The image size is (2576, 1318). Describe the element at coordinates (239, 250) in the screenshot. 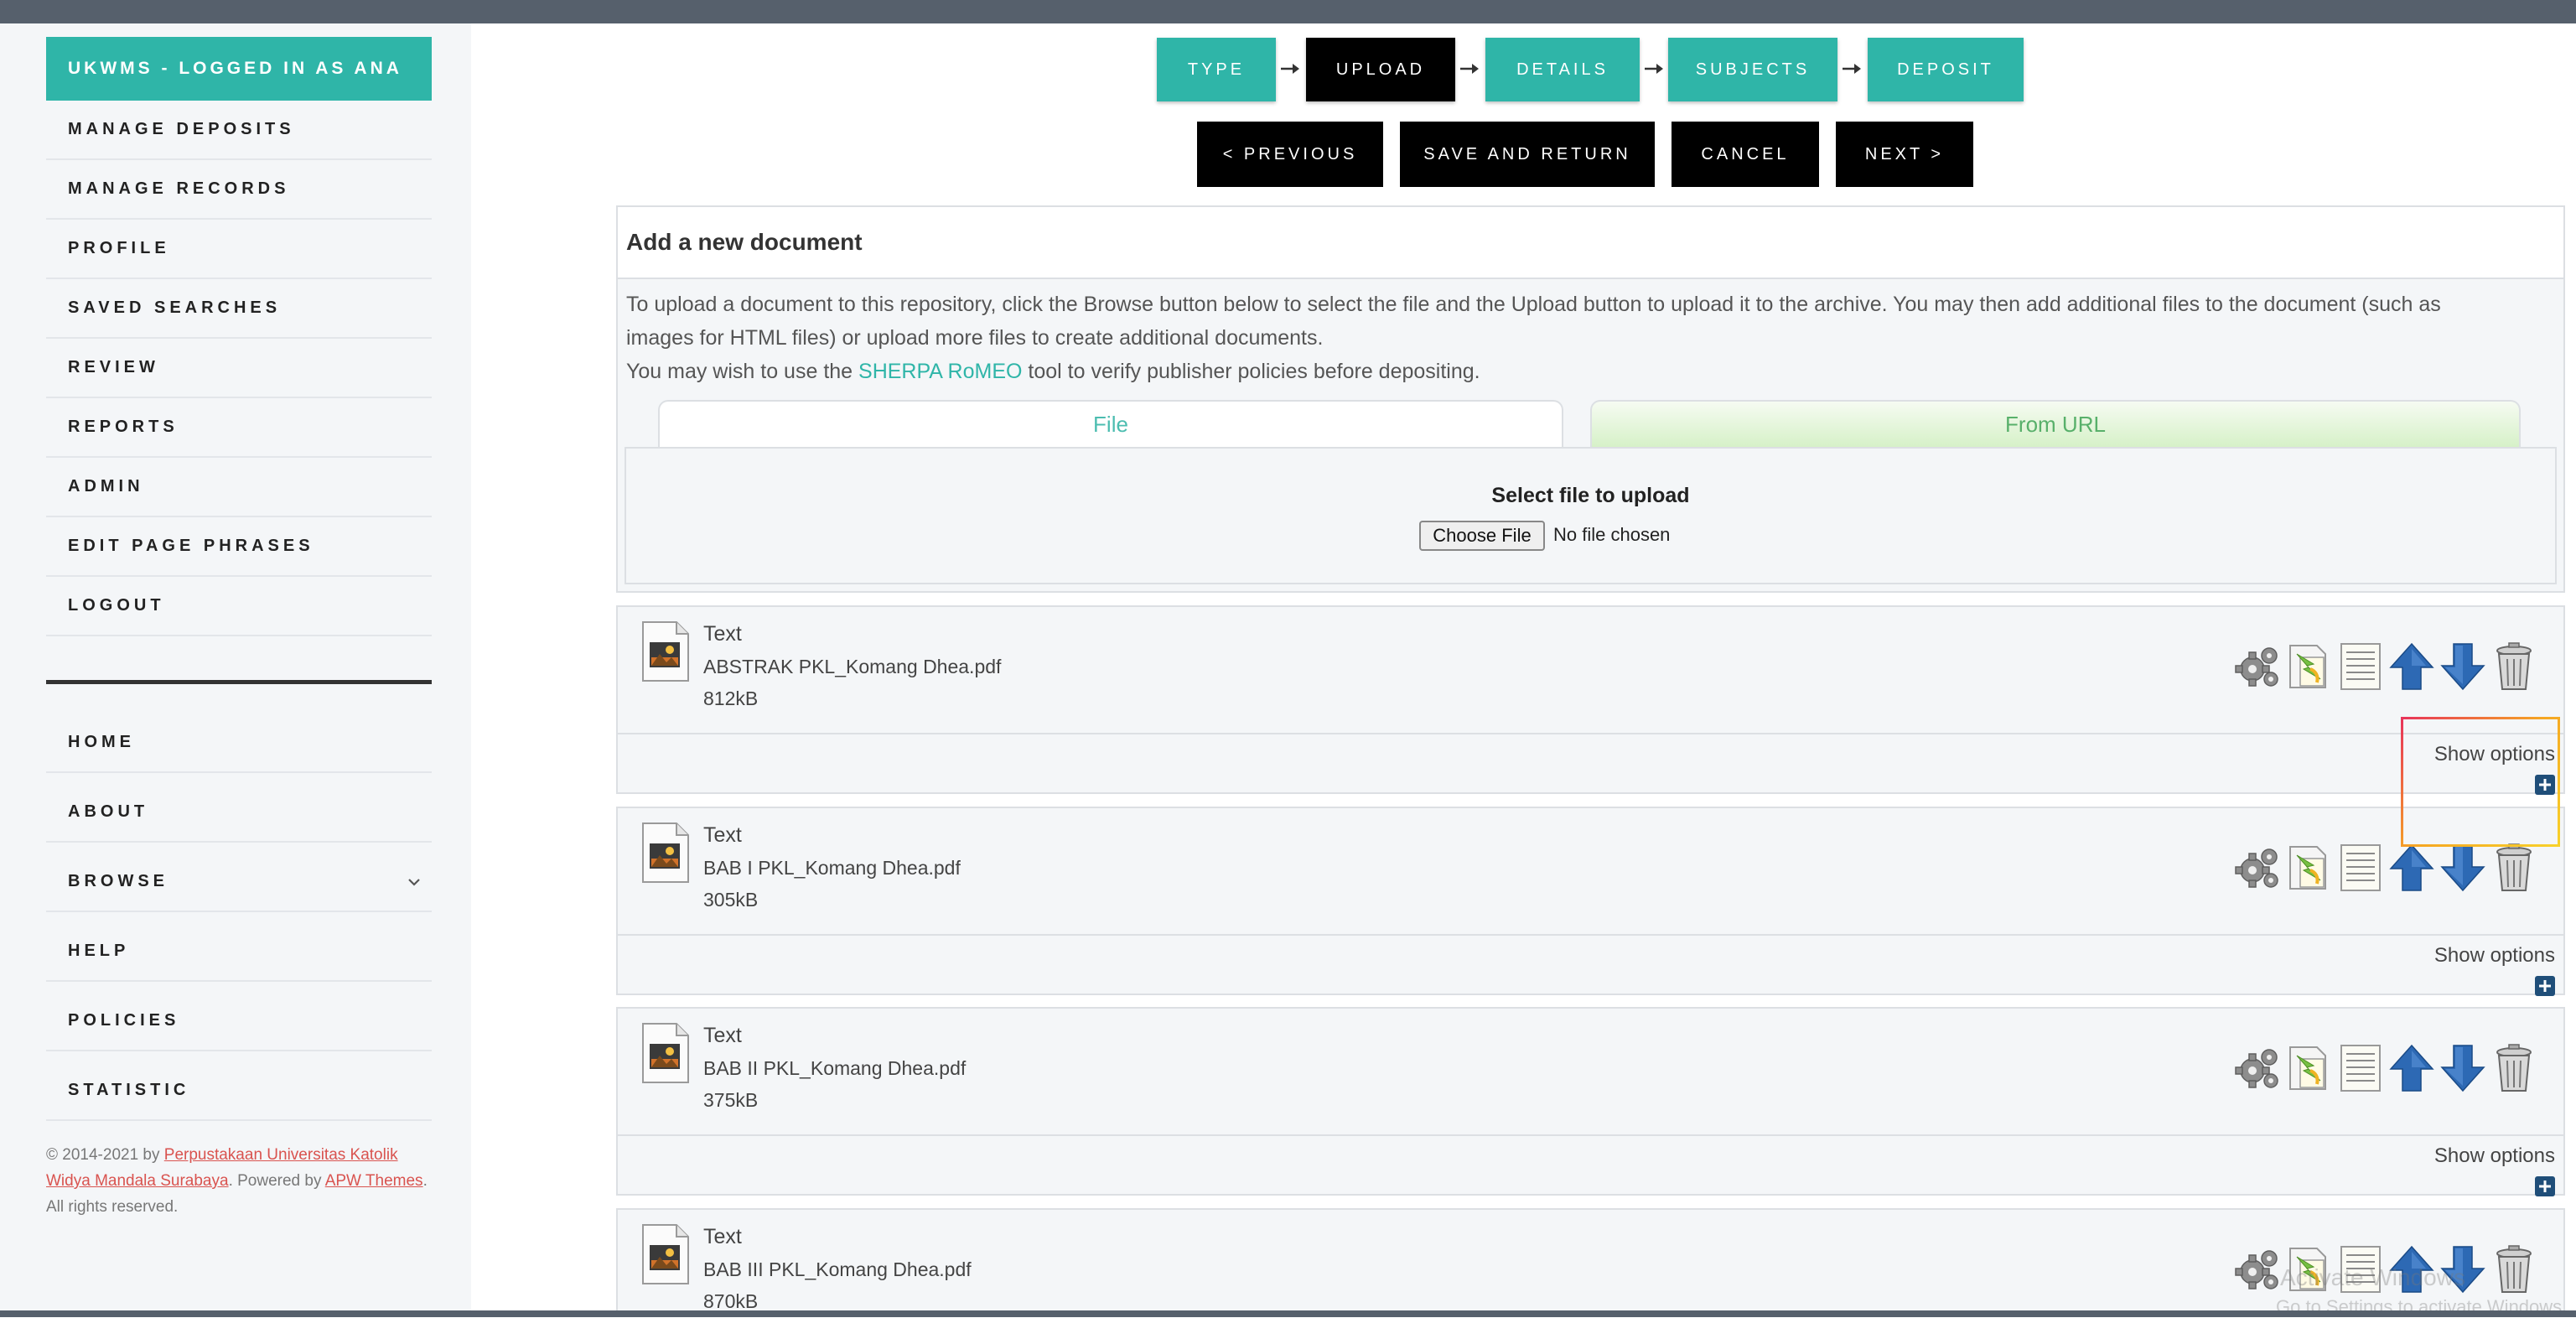

I see `sidebar-item-profile: PROFILE` at that location.